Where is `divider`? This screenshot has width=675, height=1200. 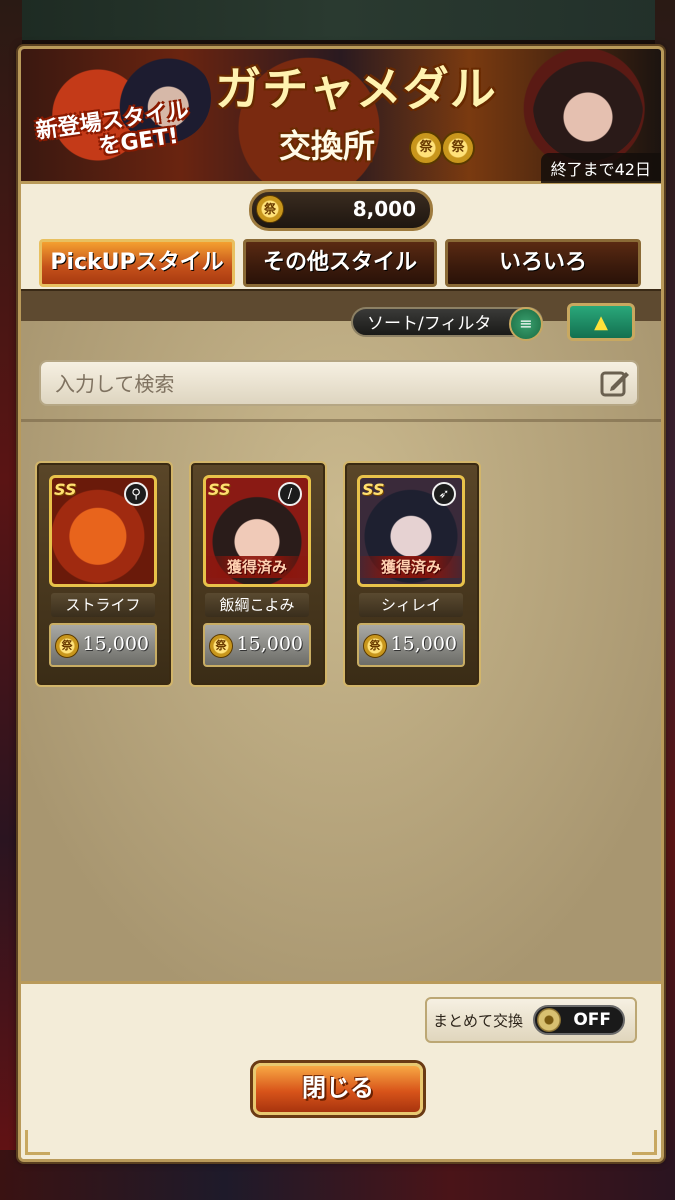
divider is located at coordinates (341, 420).